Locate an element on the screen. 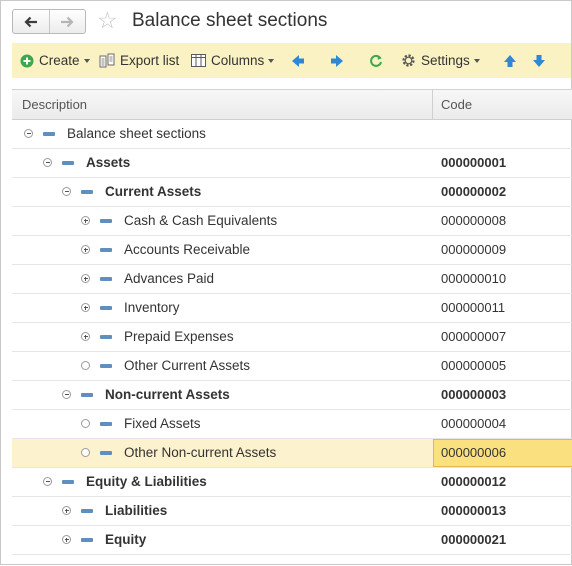 This screenshot has width=572, height=566. row-description: Equity & Liabilities is located at coordinates (146, 481).